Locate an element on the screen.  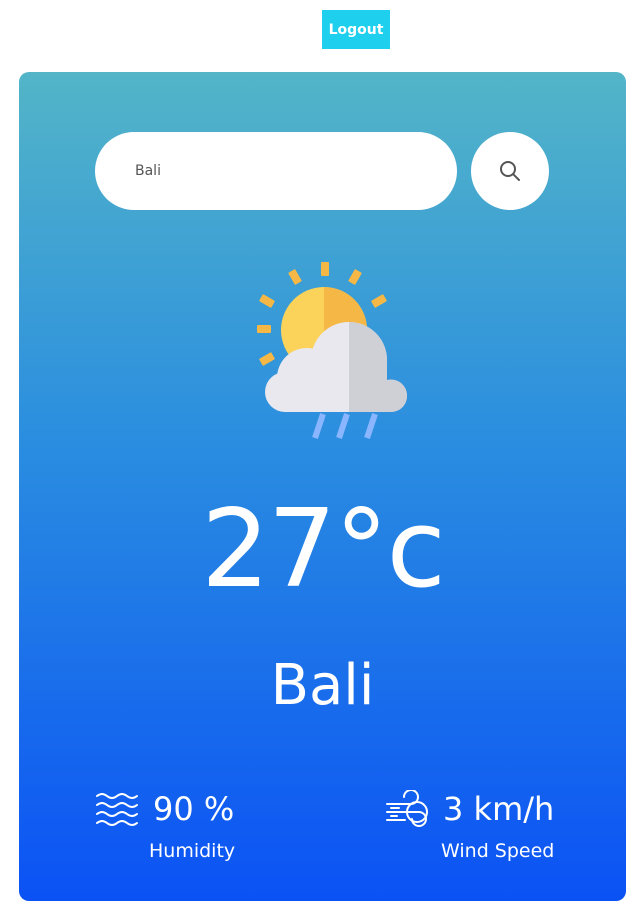
logout-button: Logout is located at coordinates (356, 29).